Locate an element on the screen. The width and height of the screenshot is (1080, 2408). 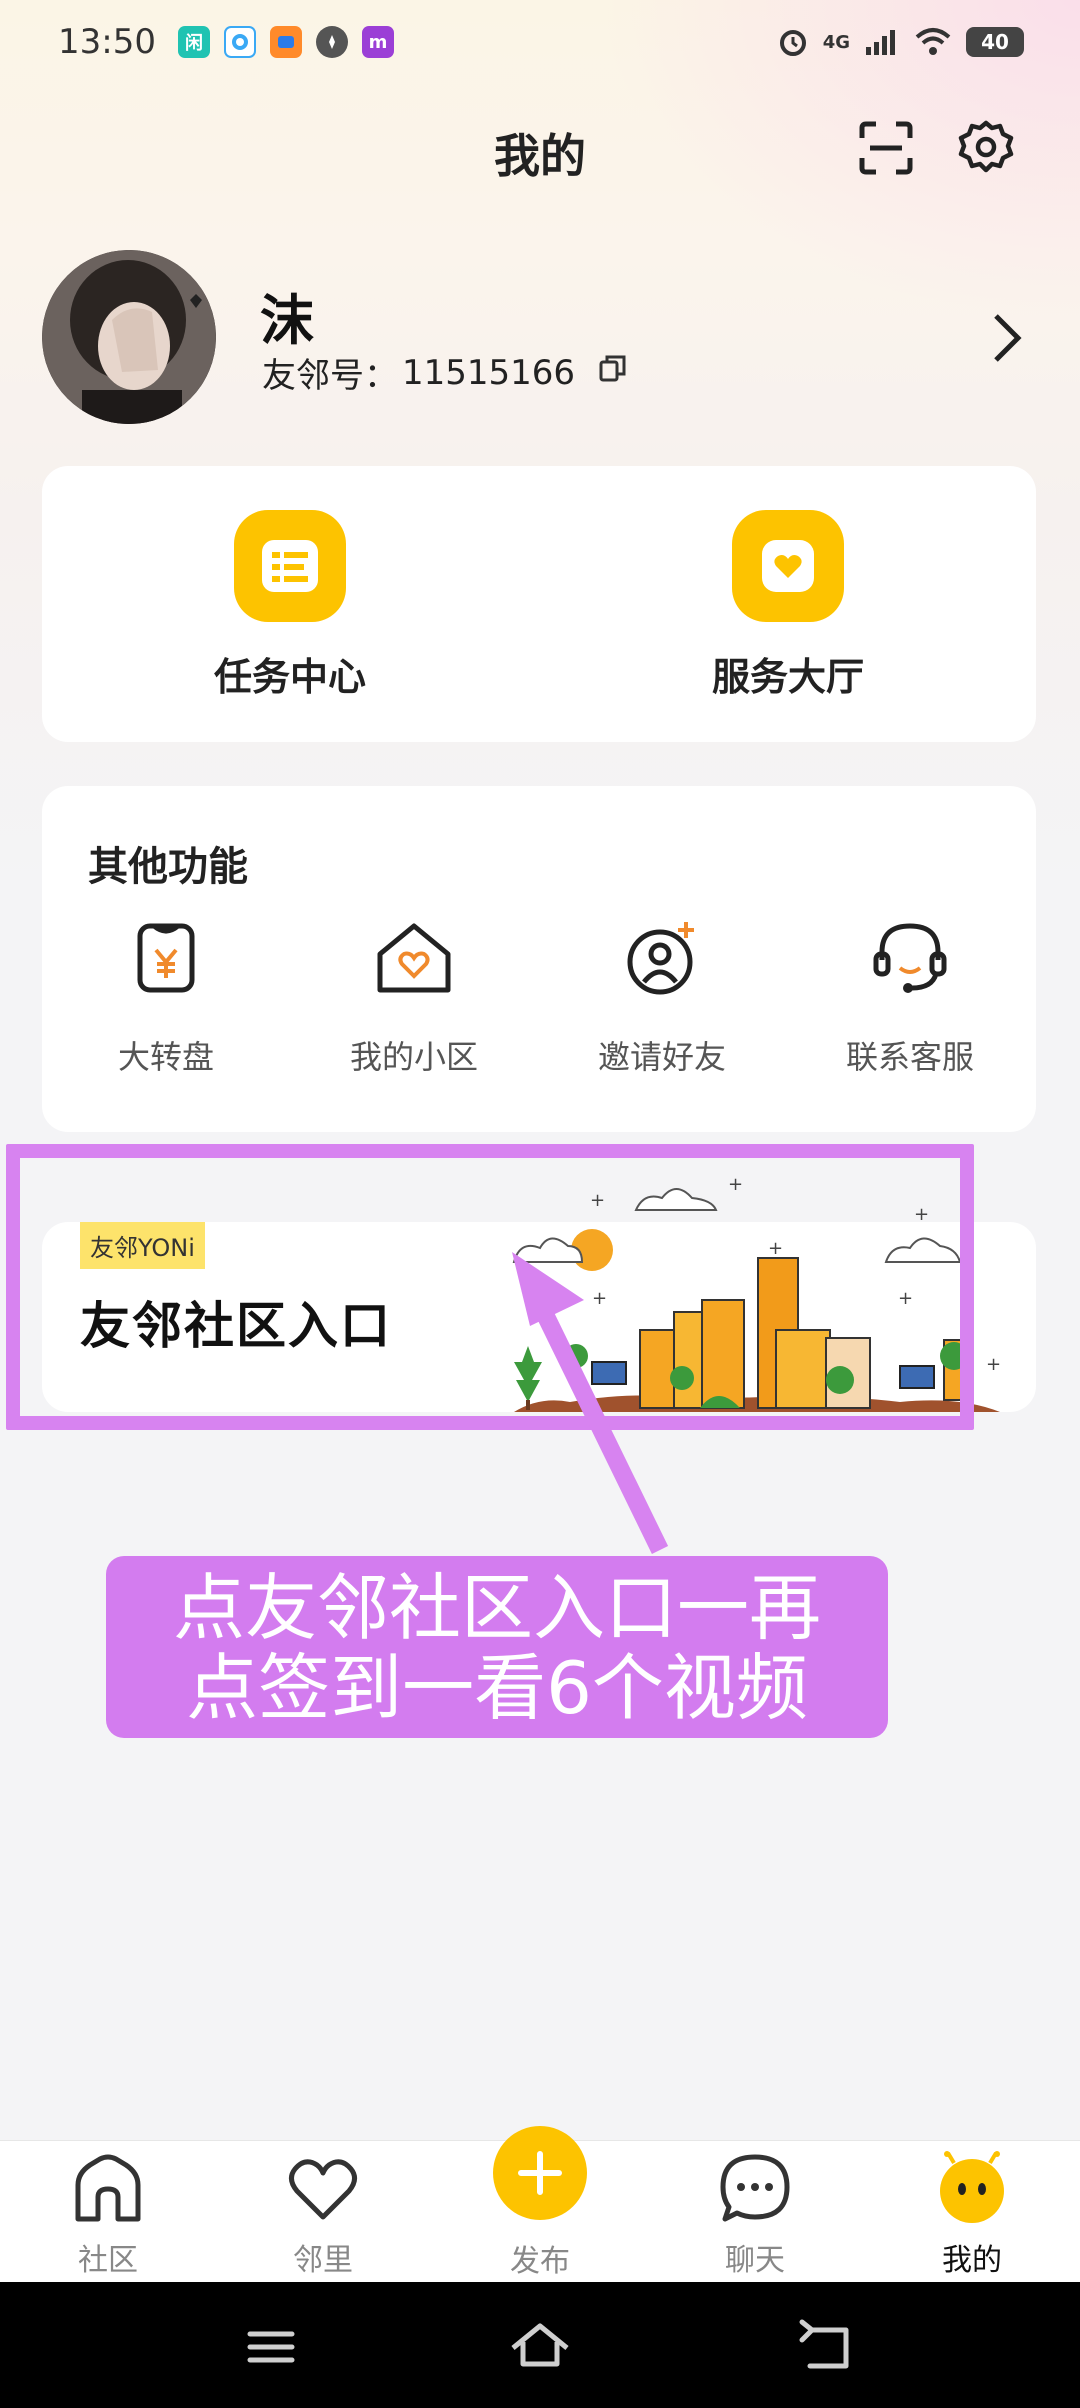
heart-icon is located at coordinates (323, 2189).